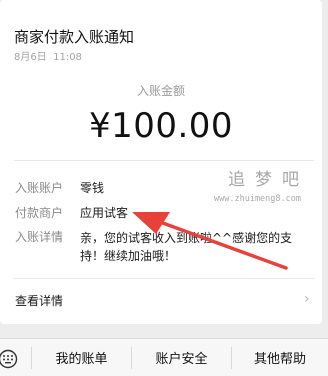 The width and height of the screenshot is (328, 376). I want to click on bottom-menu-bar: 我的账单 账户安全 其他帮助, so click(164, 357).